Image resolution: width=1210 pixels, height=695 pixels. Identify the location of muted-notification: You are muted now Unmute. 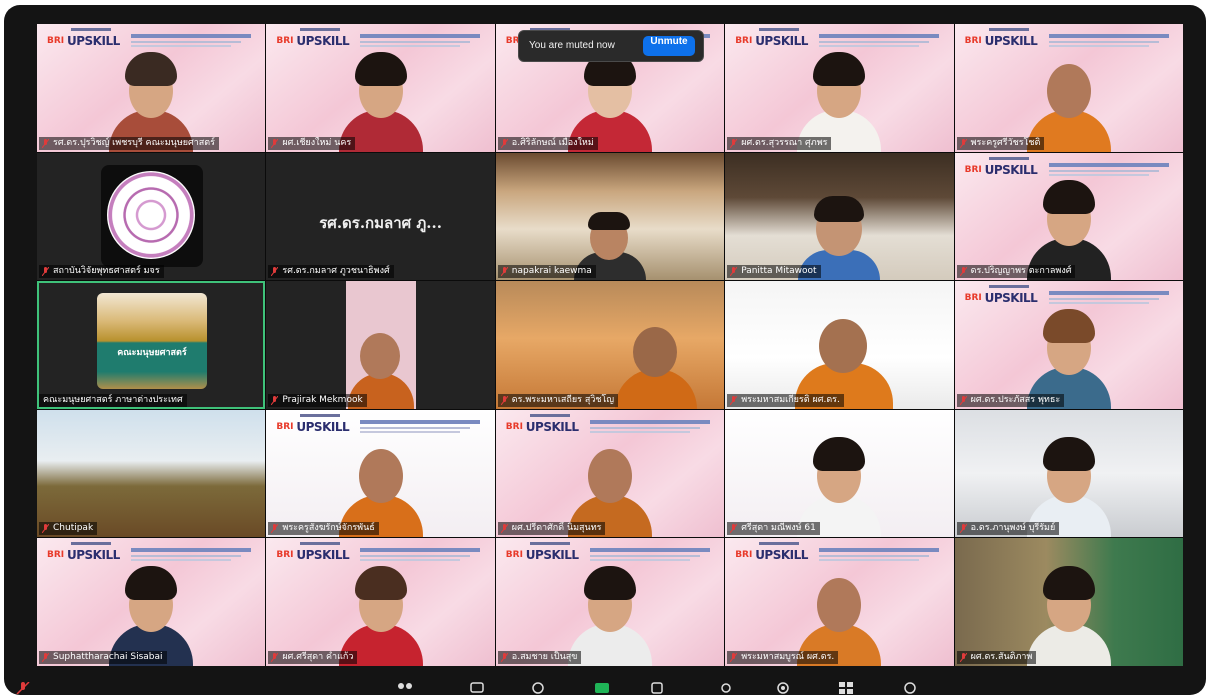
(611, 46).